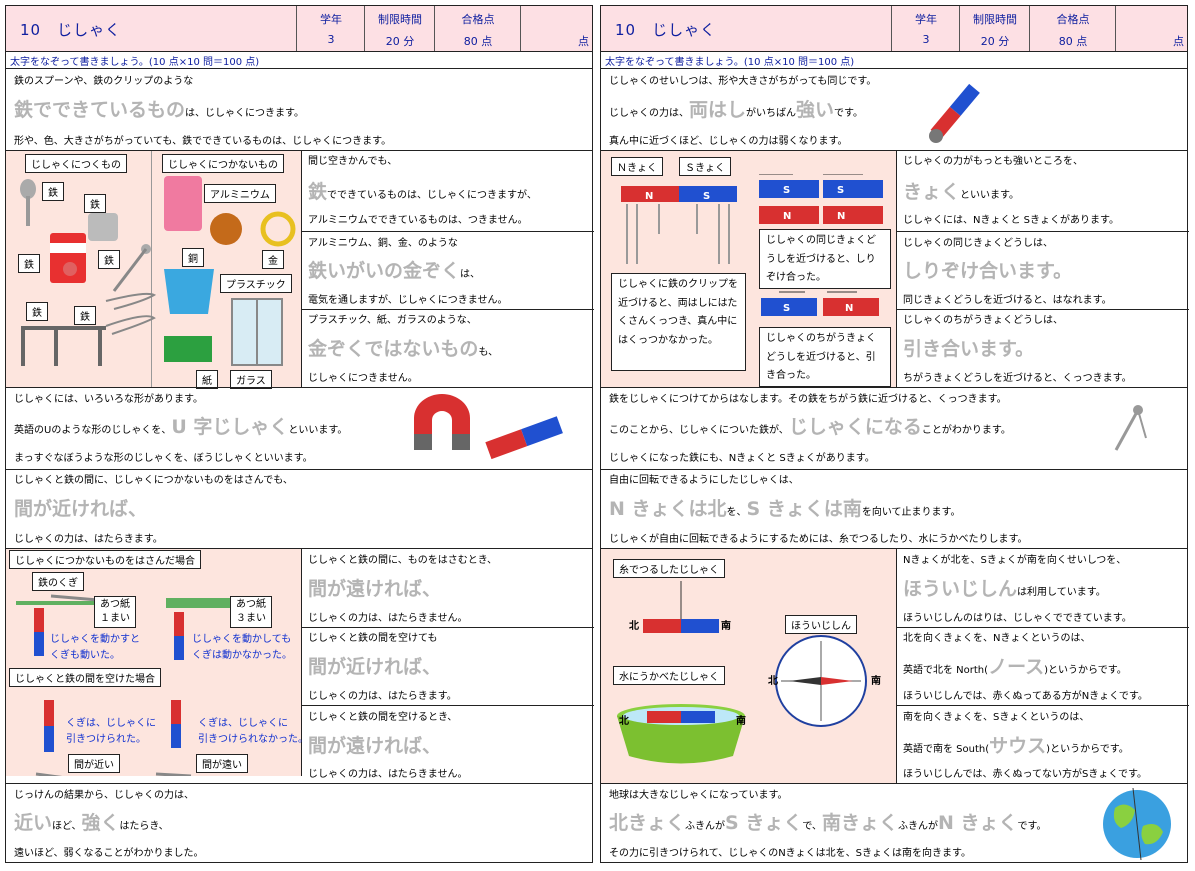 The height and width of the screenshot is (871, 1195). Describe the element at coordinates (163, 458) in the screenshot. I see `text-line: まっすぐなぼうような形のじしゃくを、ぼうじしゃくといいます。` at that location.